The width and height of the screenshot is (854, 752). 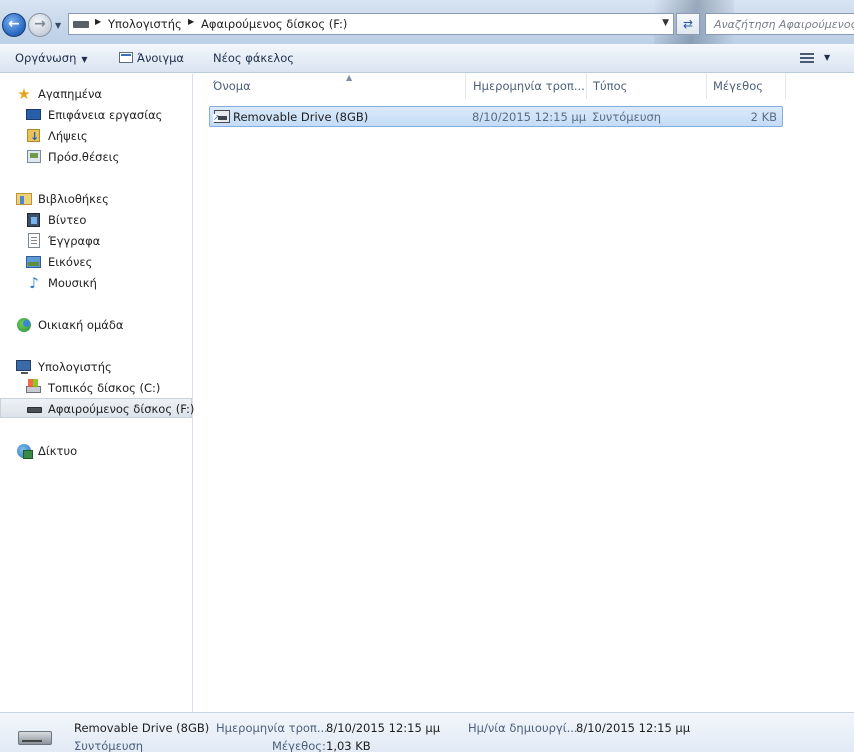 What do you see at coordinates (14, 25) in the screenshot?
I see `back-button: ←` at bounding box center [14, 25].